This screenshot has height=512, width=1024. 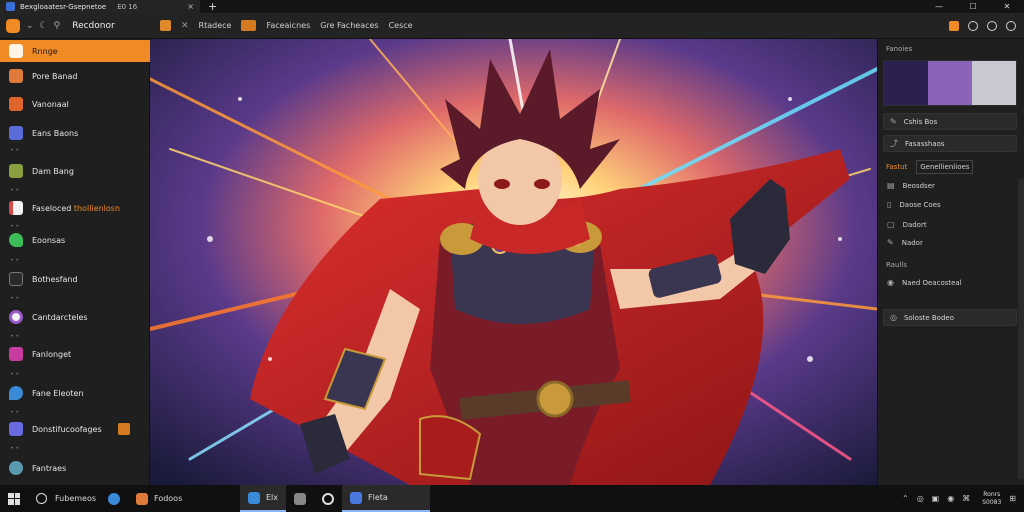 What do you see at coordinates (75, 393) in the screenshot?
I see `sidebar-item-10: Fane Eleoten` at bounding box center [75, 393].